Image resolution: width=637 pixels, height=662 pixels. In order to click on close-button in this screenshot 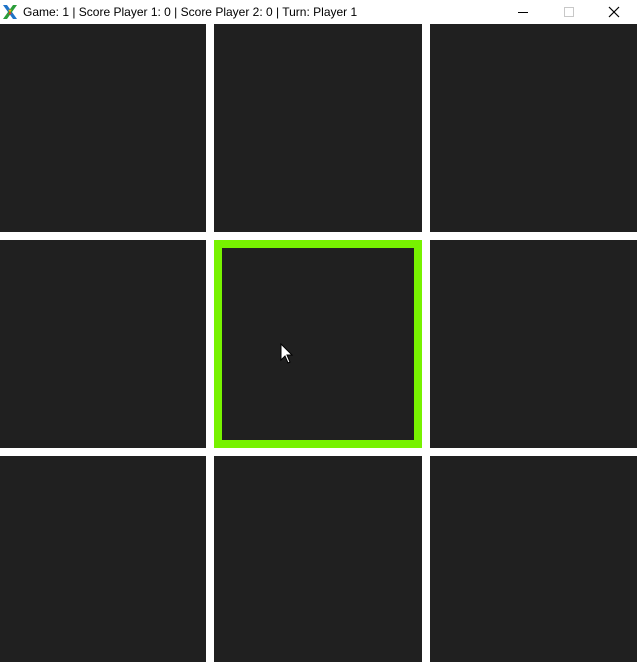, I will do `click(614, 12)`.